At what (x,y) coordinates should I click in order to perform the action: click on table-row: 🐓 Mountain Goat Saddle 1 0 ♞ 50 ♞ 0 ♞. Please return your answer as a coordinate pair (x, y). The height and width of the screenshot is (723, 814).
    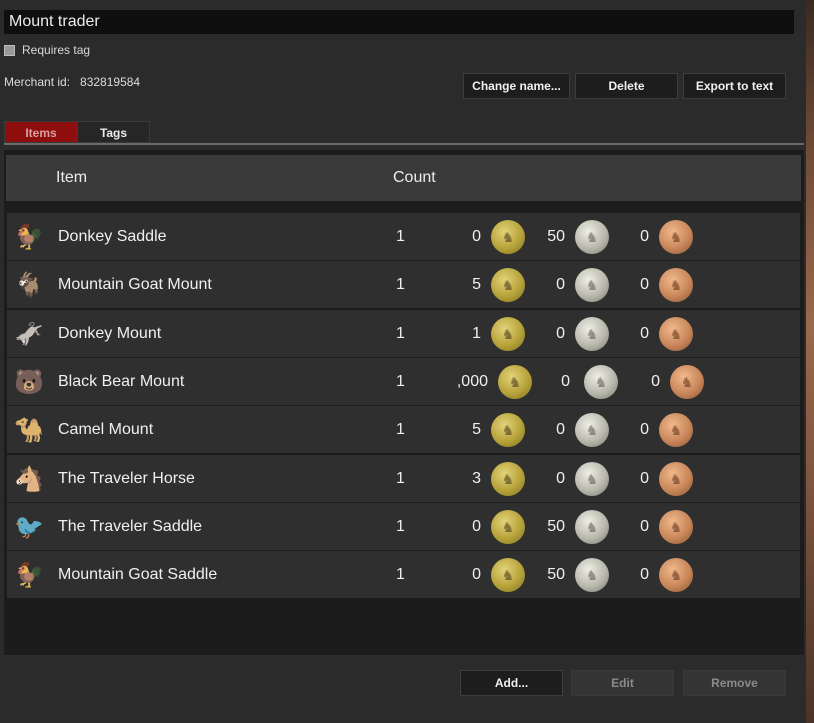
    Looking at the image, I should click on (403, 574).